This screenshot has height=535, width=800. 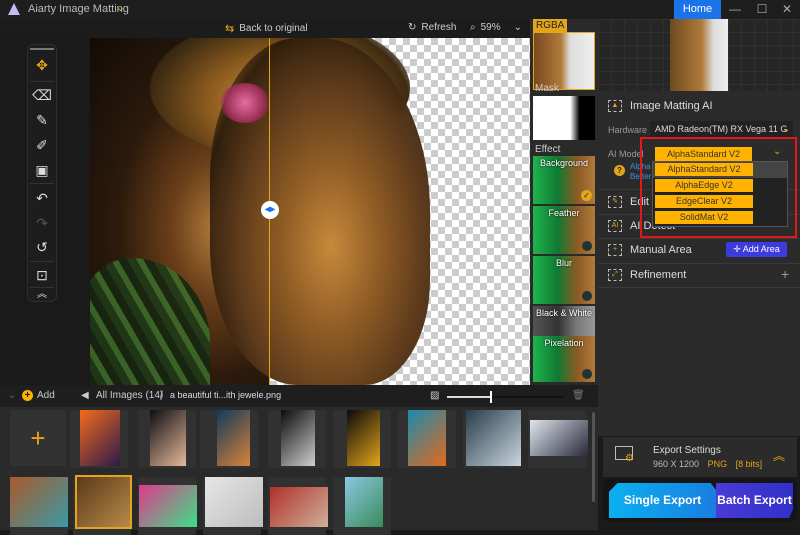 What do you see at coordinates (564, 118) in the screenshot?
I see `mask-layer-thumb` at bounding box center [564, 118].